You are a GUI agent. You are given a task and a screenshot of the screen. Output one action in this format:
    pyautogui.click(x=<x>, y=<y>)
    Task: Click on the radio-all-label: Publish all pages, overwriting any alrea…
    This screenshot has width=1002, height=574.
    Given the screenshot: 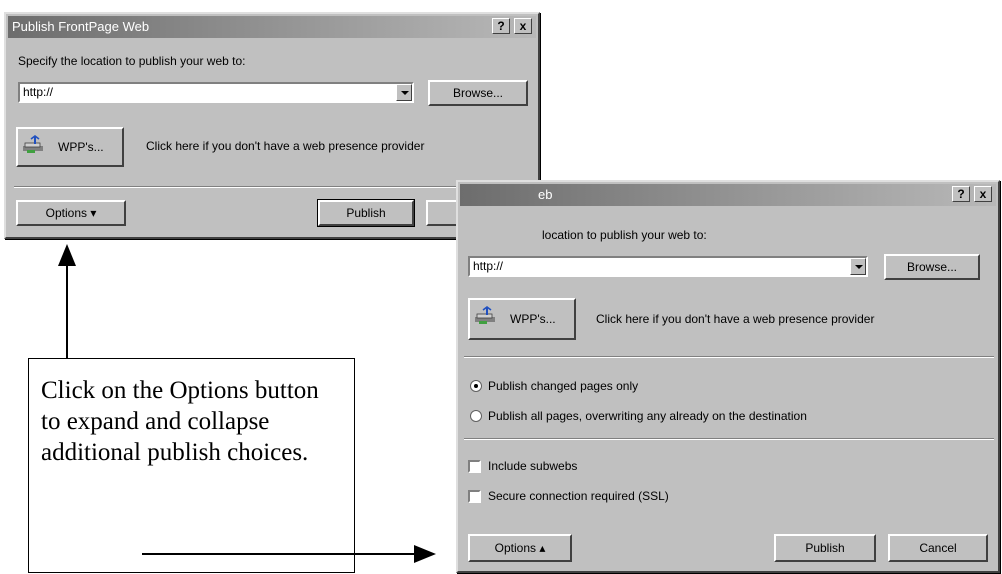 What is the action you would take?
    pyautogui.click(x=647, y=416)
    